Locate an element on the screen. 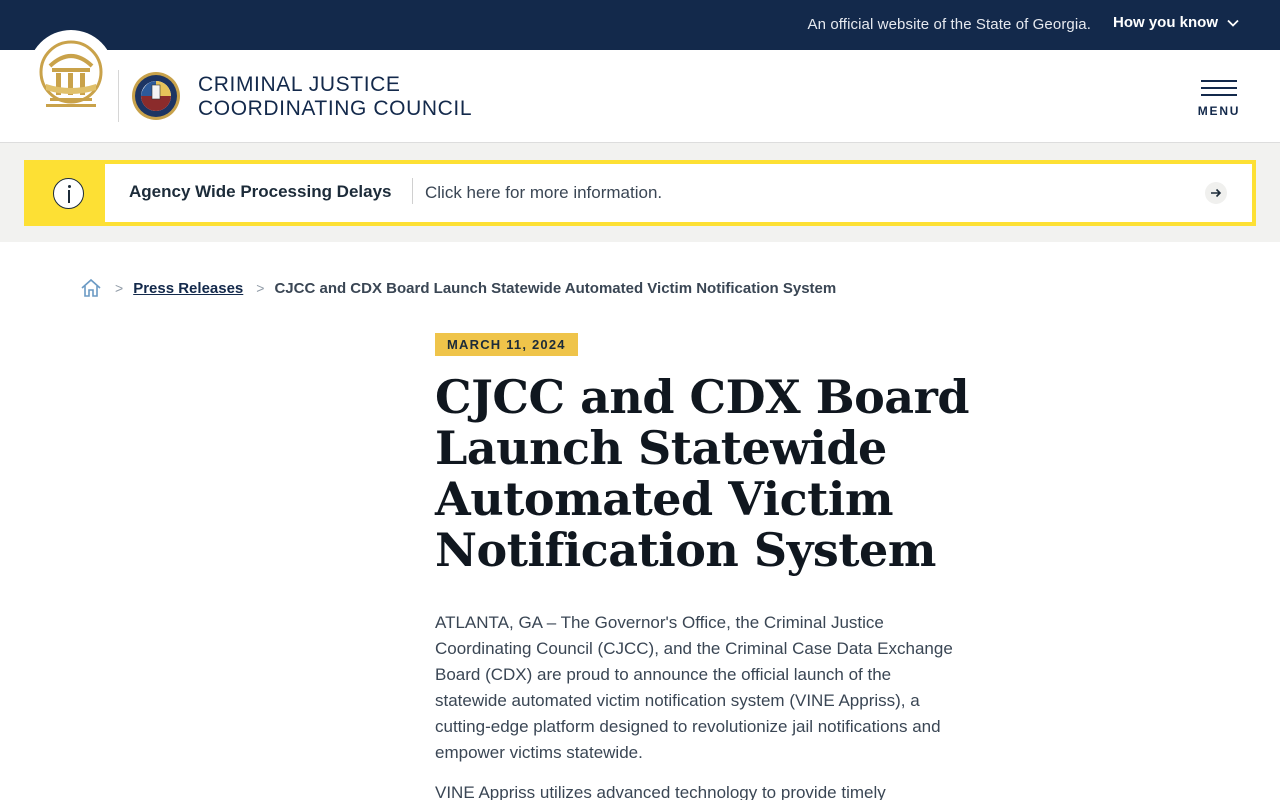 The image size is (1280, 800). alert-title: Agency Wide Processing Delays is located at coordinates (260, 191).